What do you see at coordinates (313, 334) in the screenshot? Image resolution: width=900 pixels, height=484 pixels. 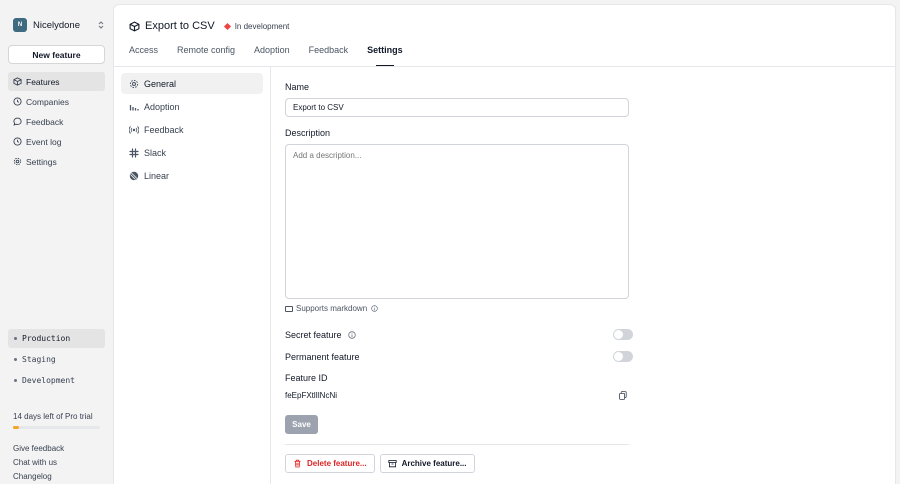 I see `secret-feature-label: Secret feature` at bounding box center [313, 334].